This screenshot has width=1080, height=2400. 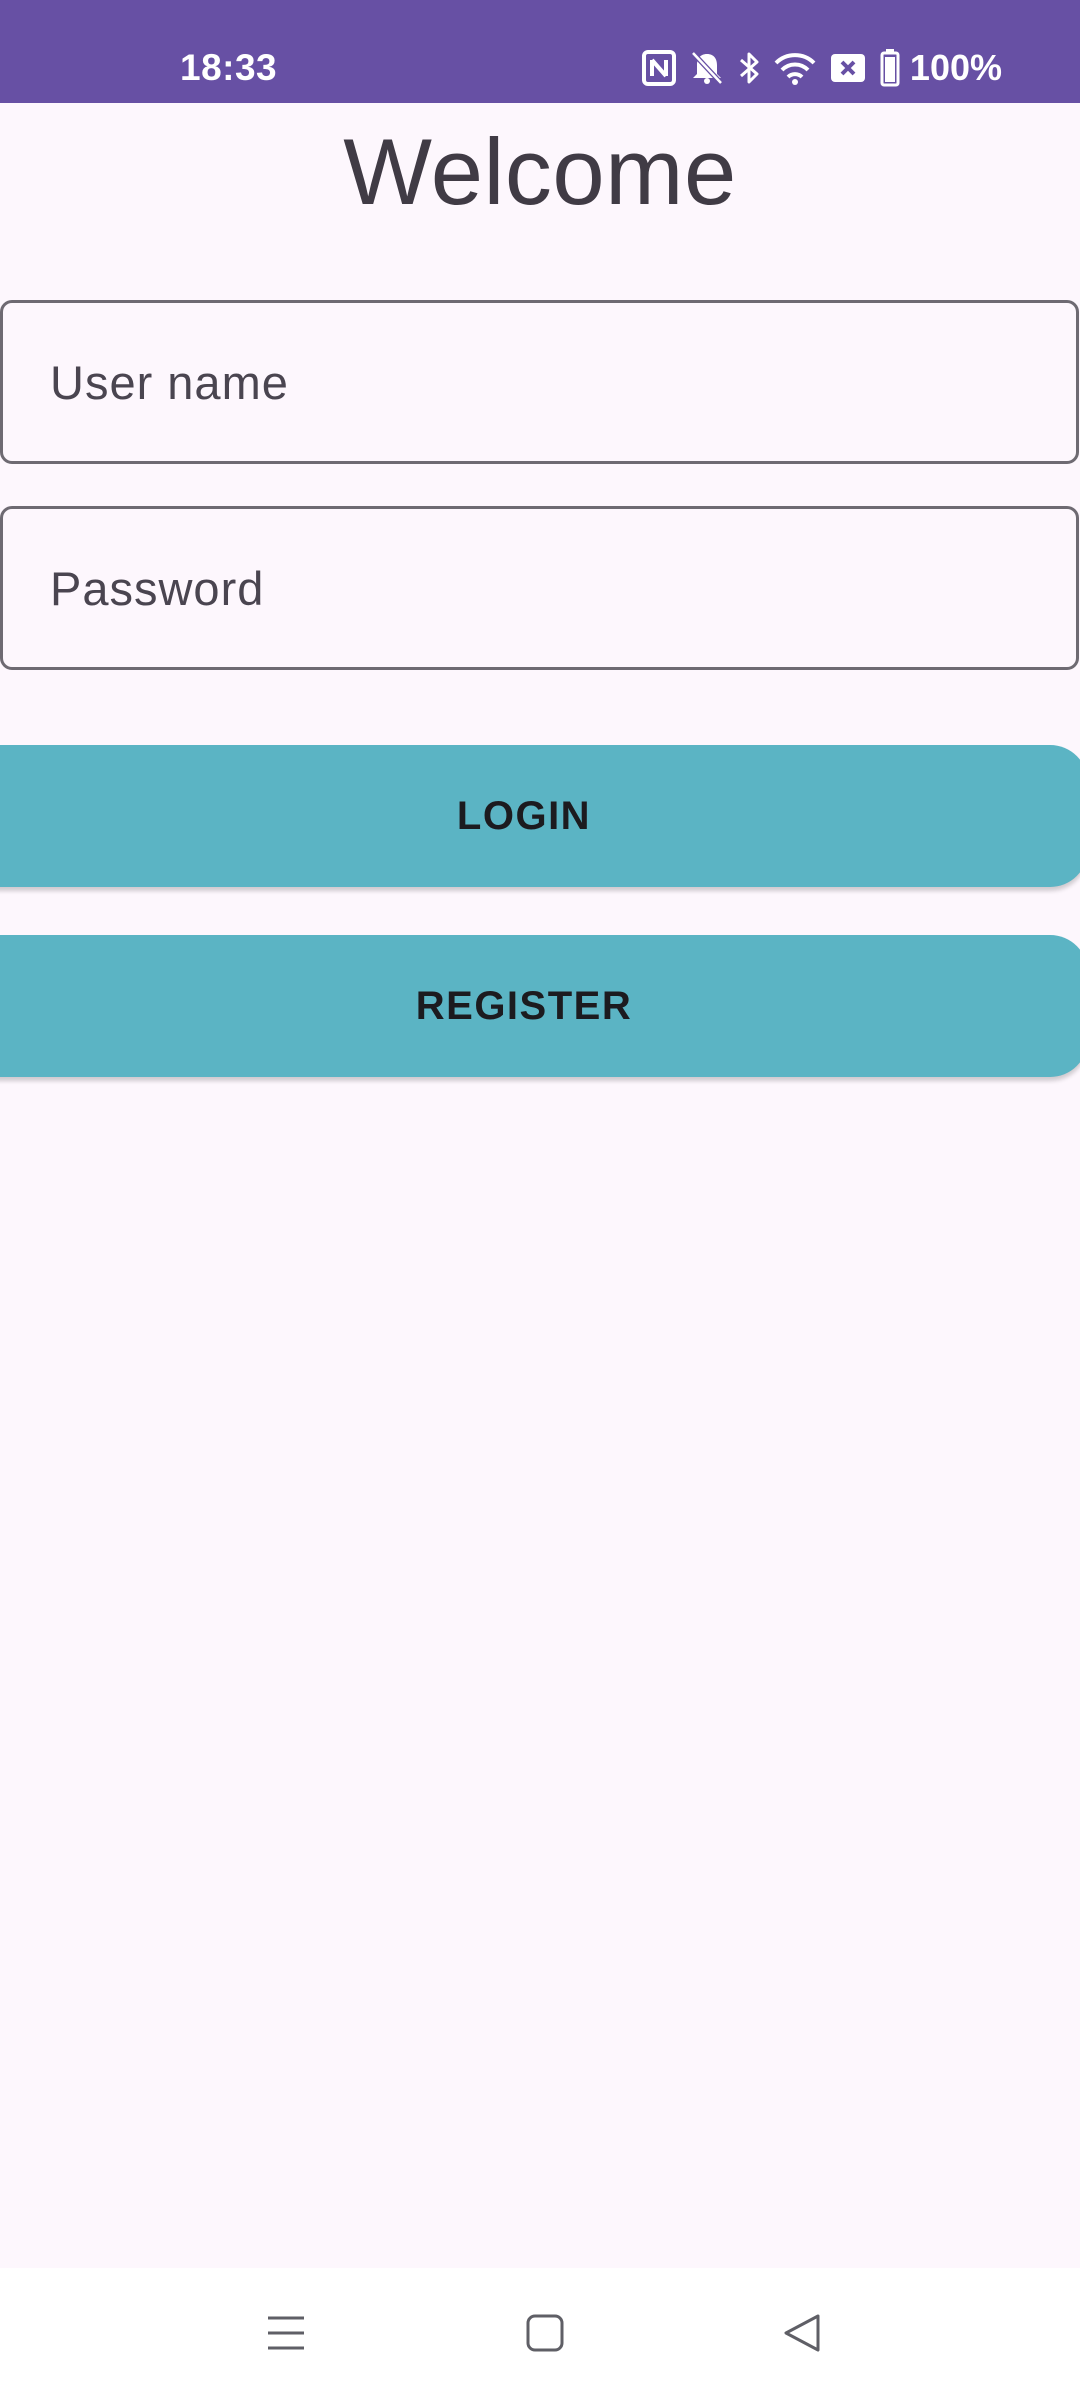 What do you see at coordinates (795, 68) in the screenshot?
I see `wifi-icon` at bounding box center [795, 68].